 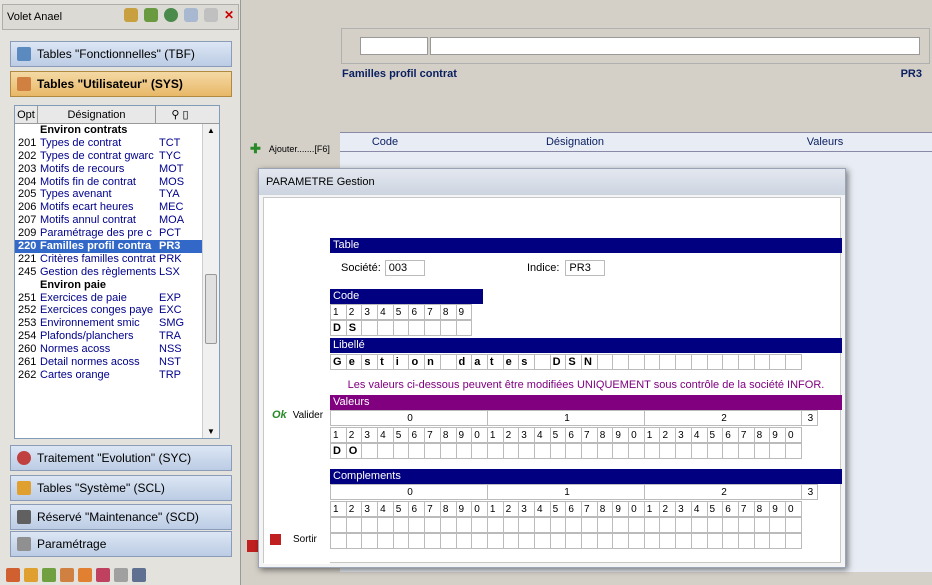 What do you see at coordinates (121, 488) in the screenshot?
I see `section-scl: Tables "Système" (SCL)` at bounding box center [121, 488].